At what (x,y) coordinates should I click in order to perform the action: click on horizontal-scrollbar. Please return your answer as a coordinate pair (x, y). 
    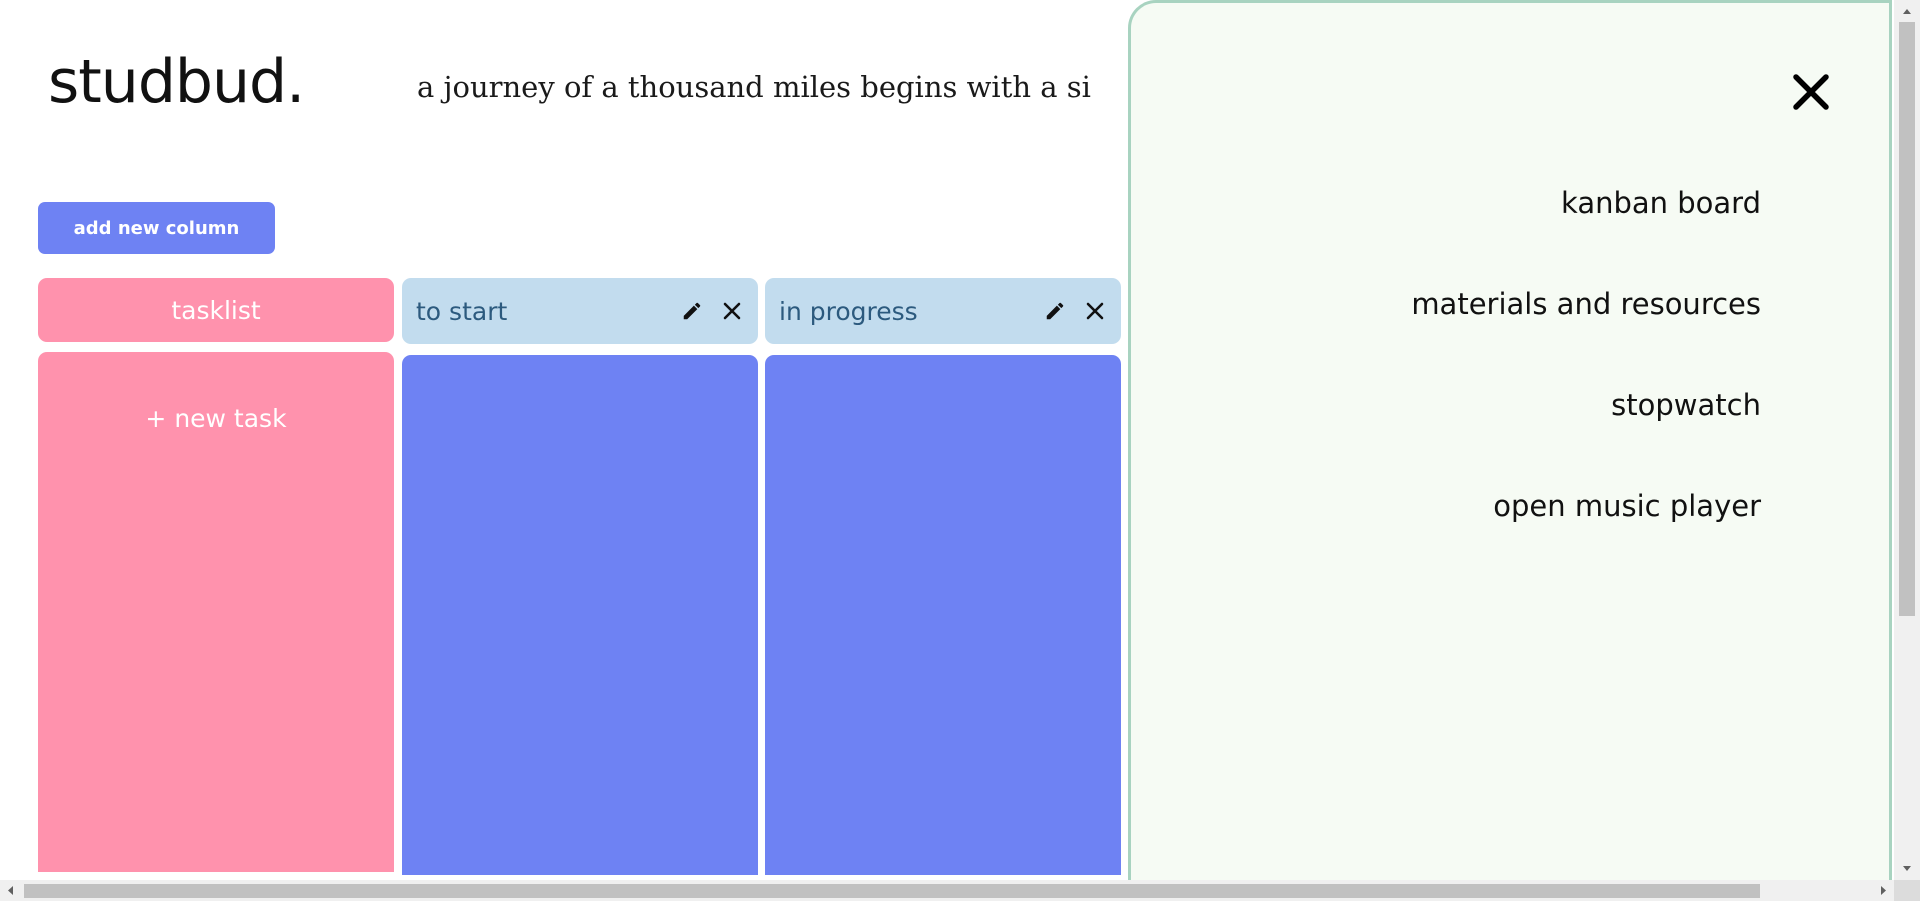
    Looking at the image, I should click on (947, 890).